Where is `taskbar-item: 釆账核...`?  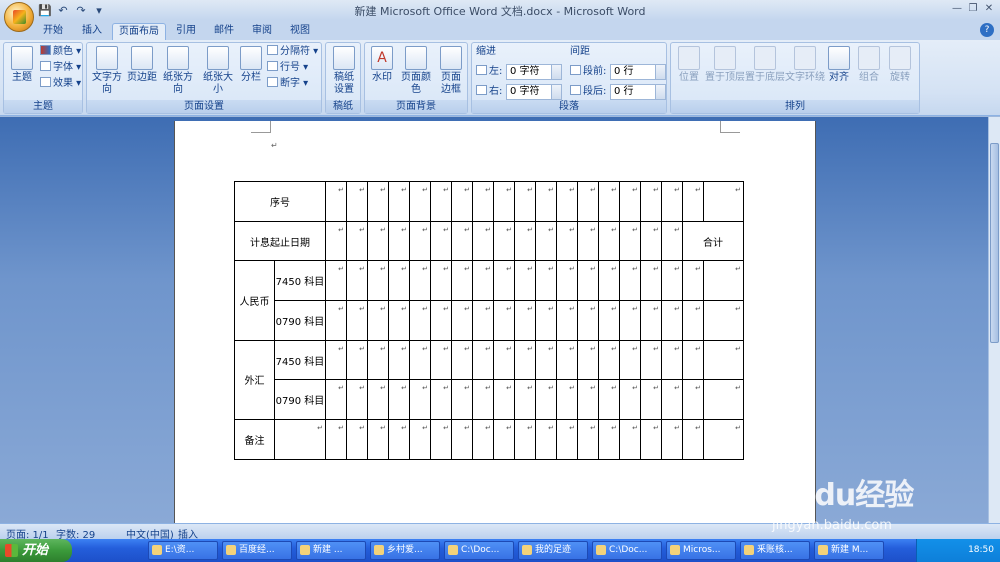 taskbar-item: 釆账核... is located at coordinates (775, 550).